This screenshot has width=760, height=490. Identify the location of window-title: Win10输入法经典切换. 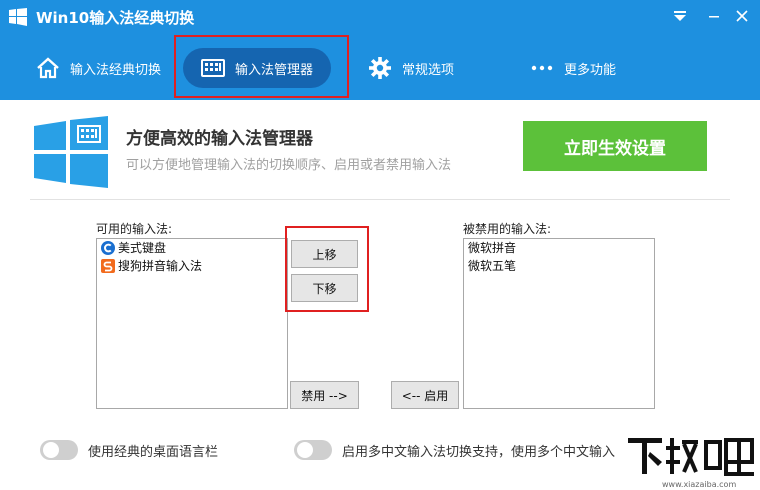
(115, 18).